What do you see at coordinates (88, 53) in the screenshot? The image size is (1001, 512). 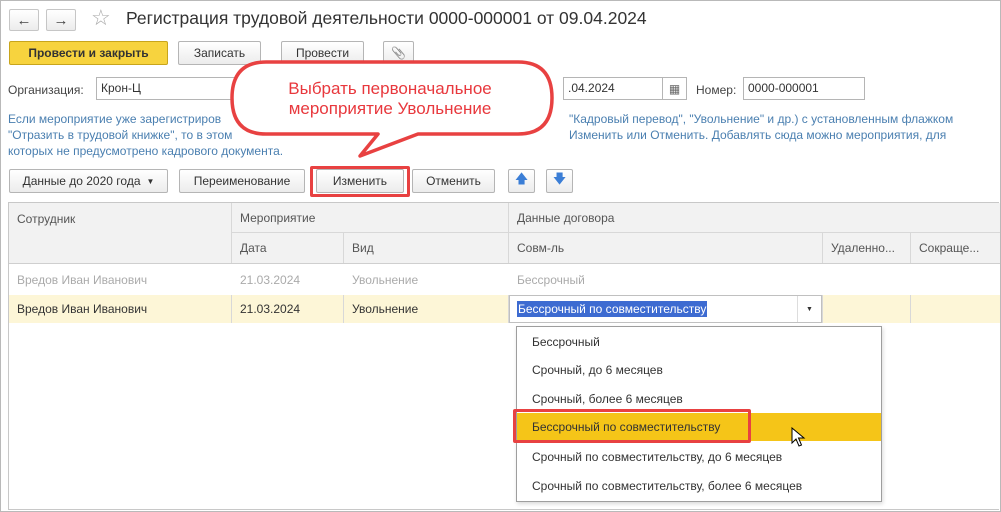 I see `post-and-close-button: Провести и закрыть` at bounding box center [88, 53].